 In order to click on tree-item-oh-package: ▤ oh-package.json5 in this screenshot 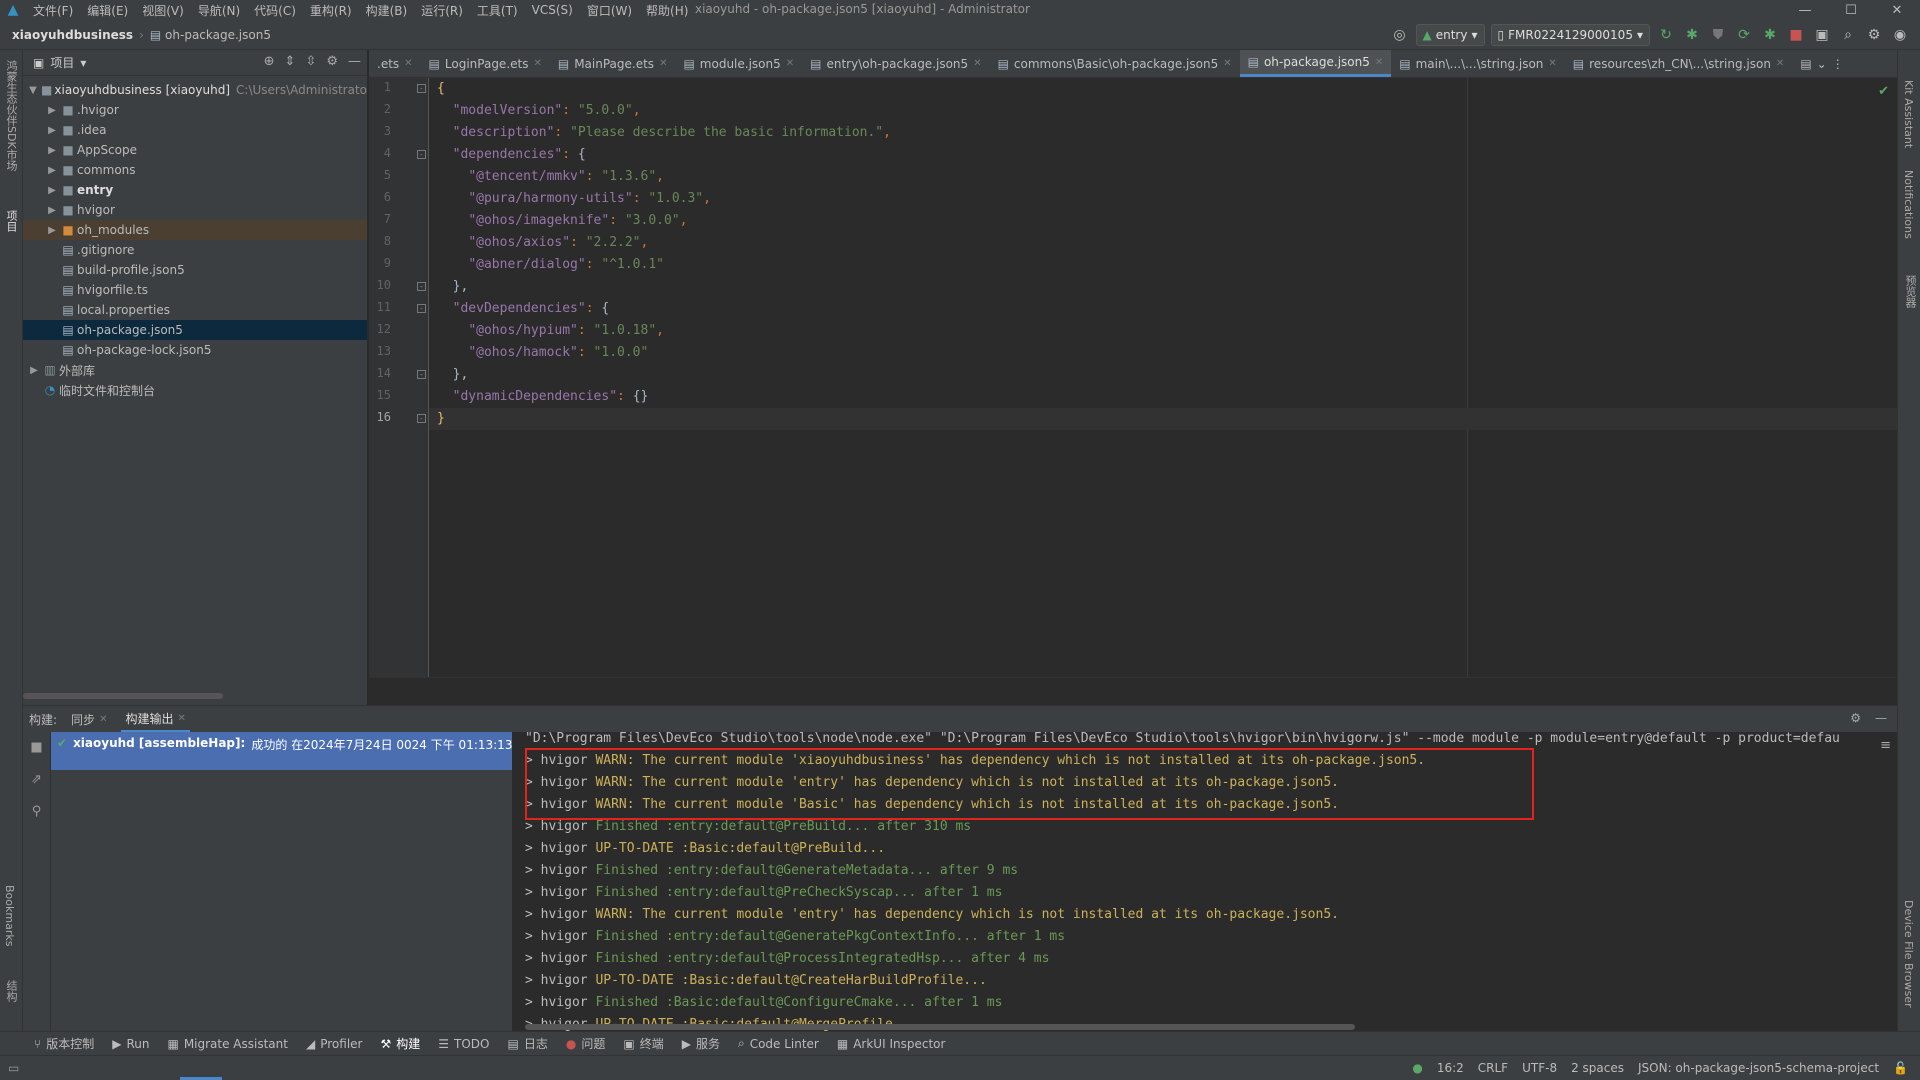, I will do `click(195, 330)`.